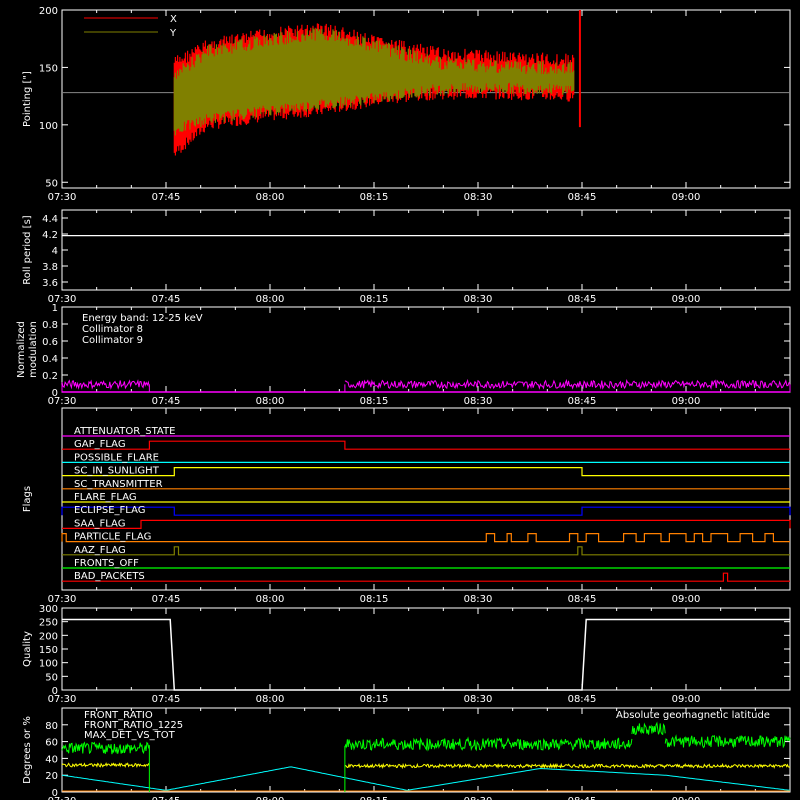  What do you see at coordinates (51, 726) in the screenshot?
I see `ratios-ytick-label: 80` at bounding box center [51, 726].